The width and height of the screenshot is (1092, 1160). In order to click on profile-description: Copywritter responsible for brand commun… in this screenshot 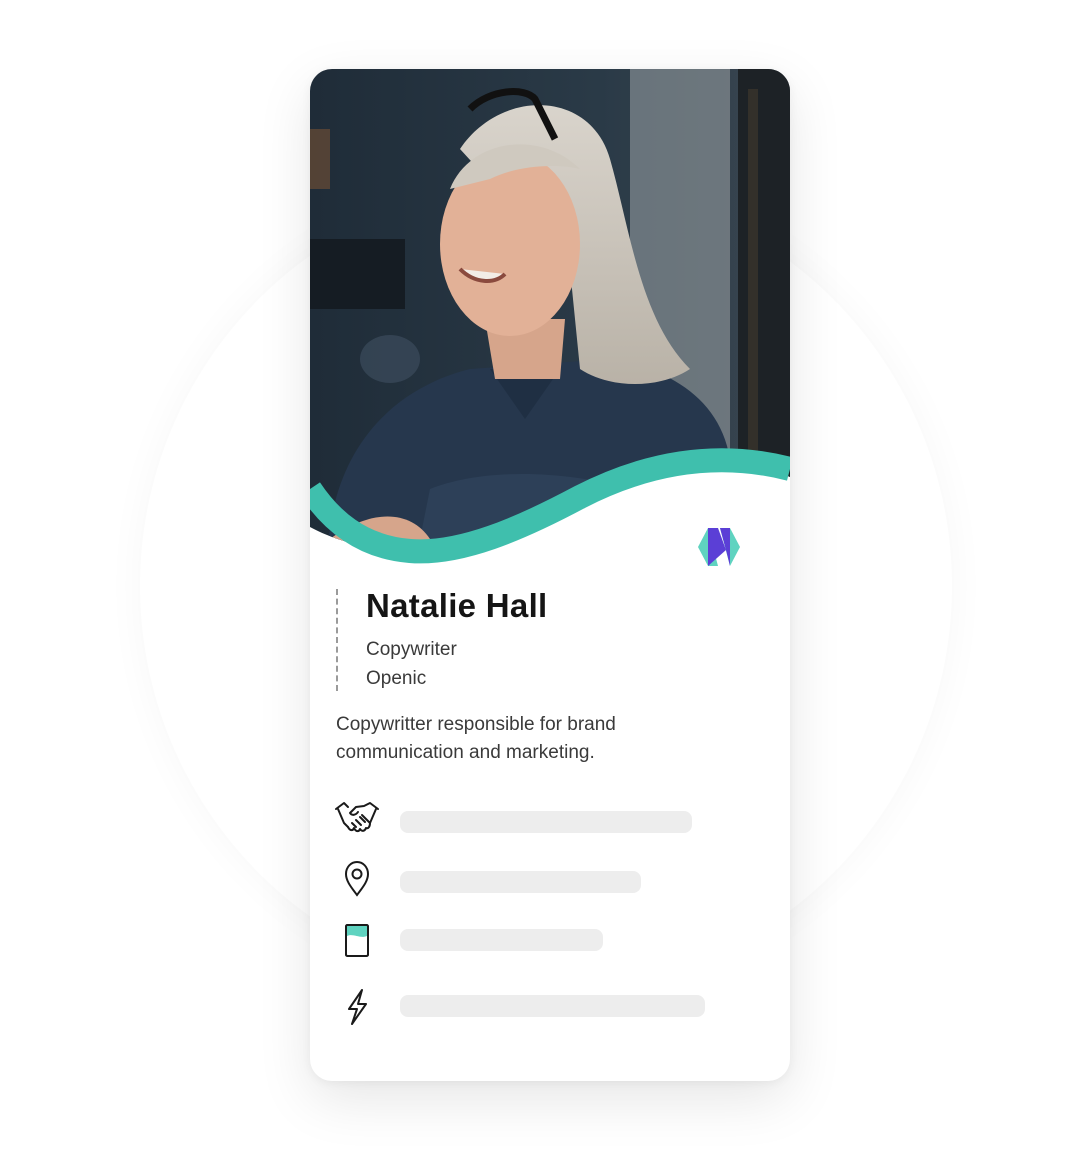, I will do `click(476, 738)`.